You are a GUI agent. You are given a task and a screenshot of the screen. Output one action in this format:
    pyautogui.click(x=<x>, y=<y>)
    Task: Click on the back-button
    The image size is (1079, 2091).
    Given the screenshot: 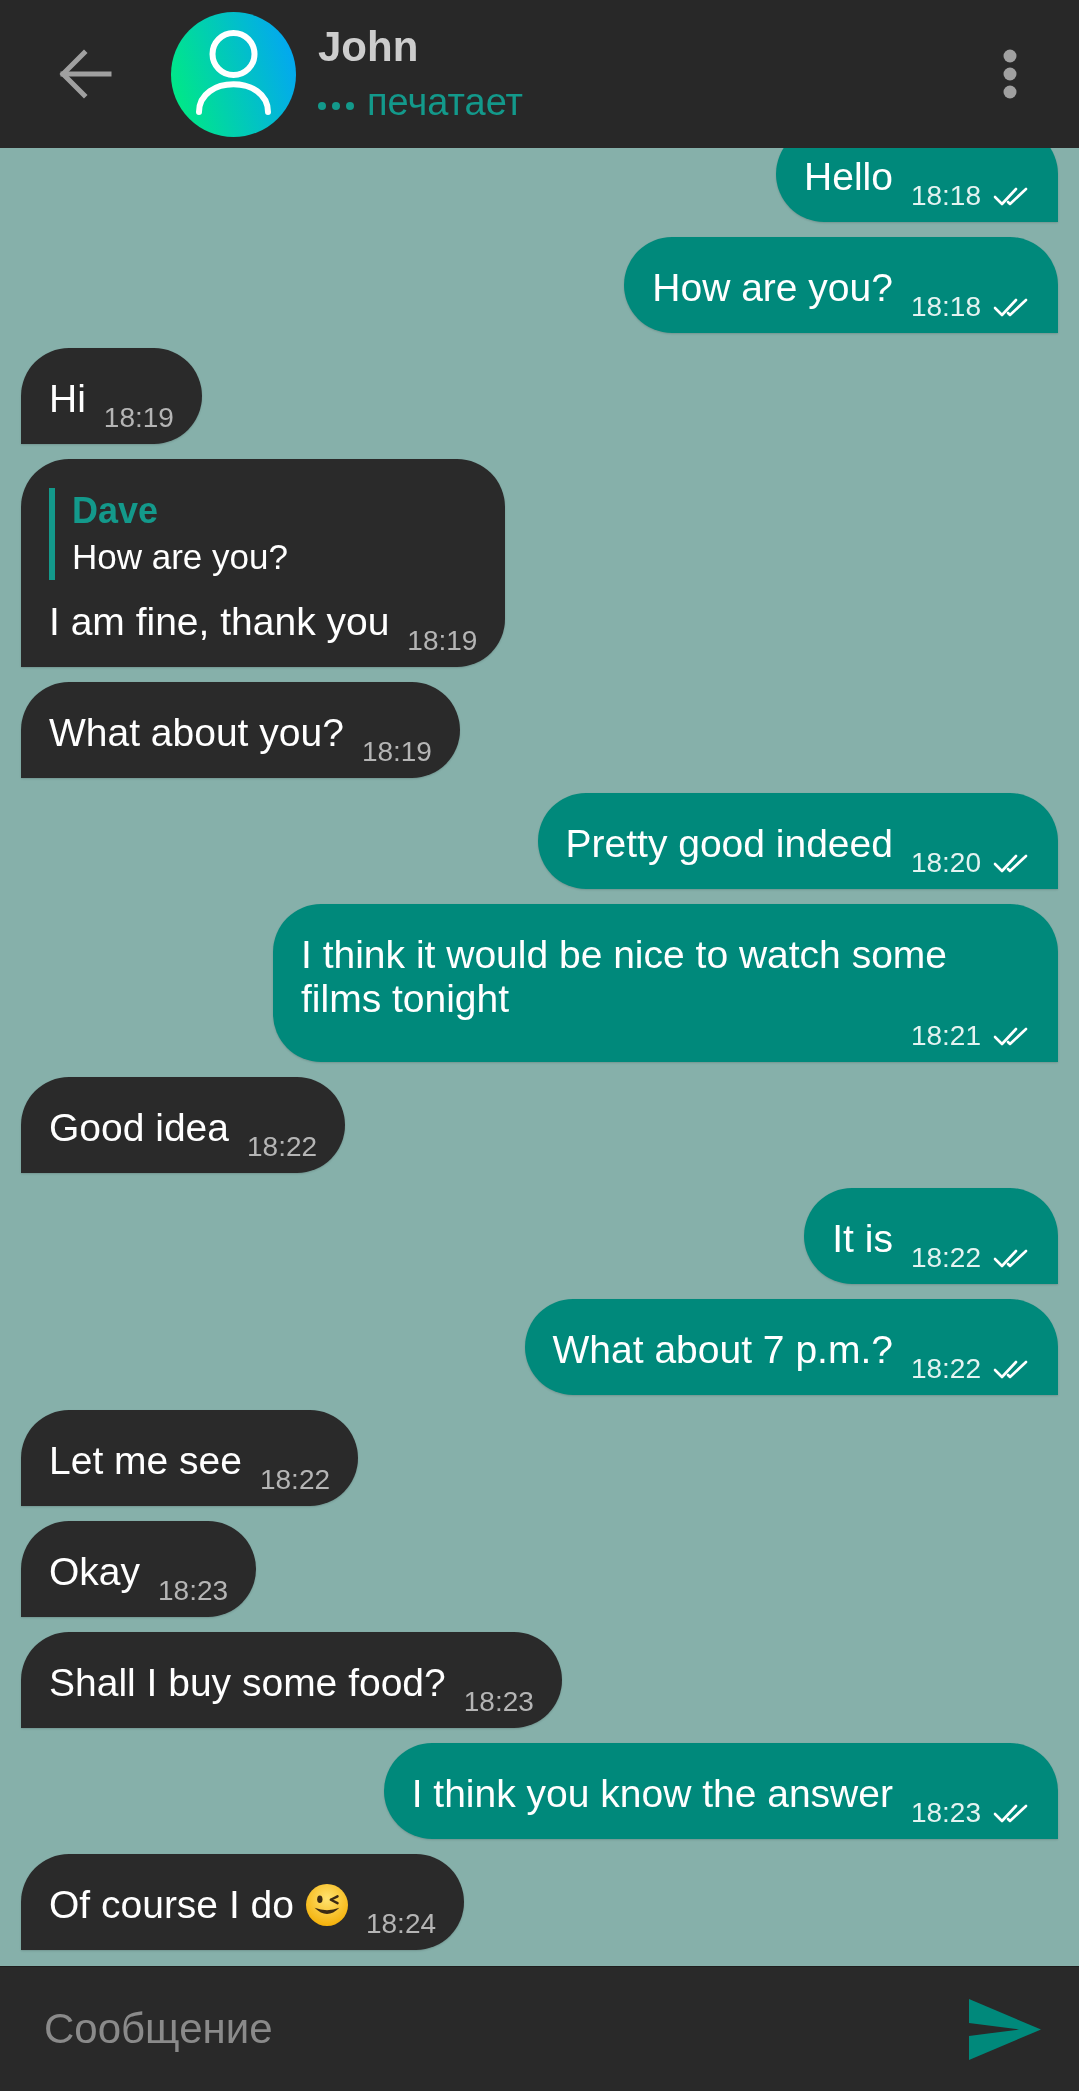 What is the action you would take?
    pyautogui.click(x=85, y=74)
    